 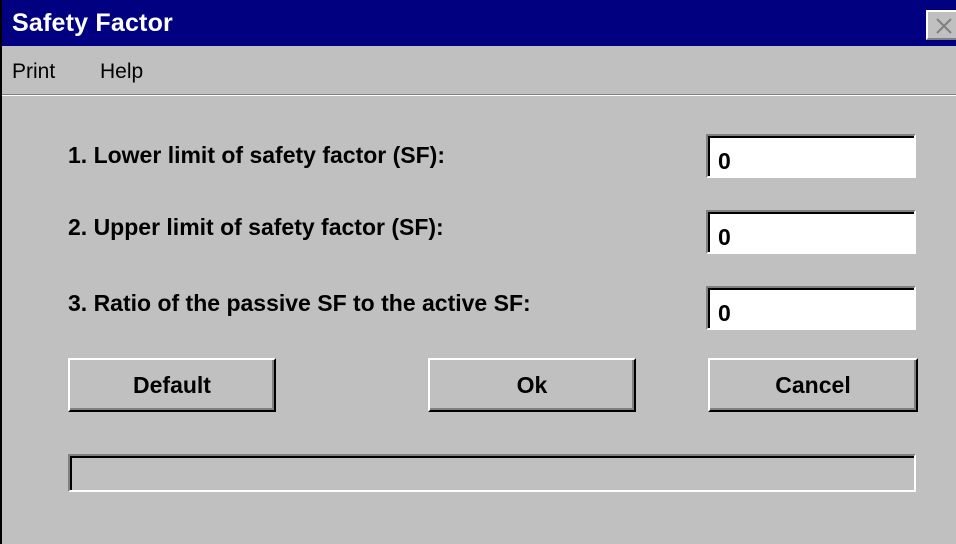 What do you see at coordinates (532, 385) in the screenshot?
I see `ok-button: Ok` at bounding box center [532, 385].